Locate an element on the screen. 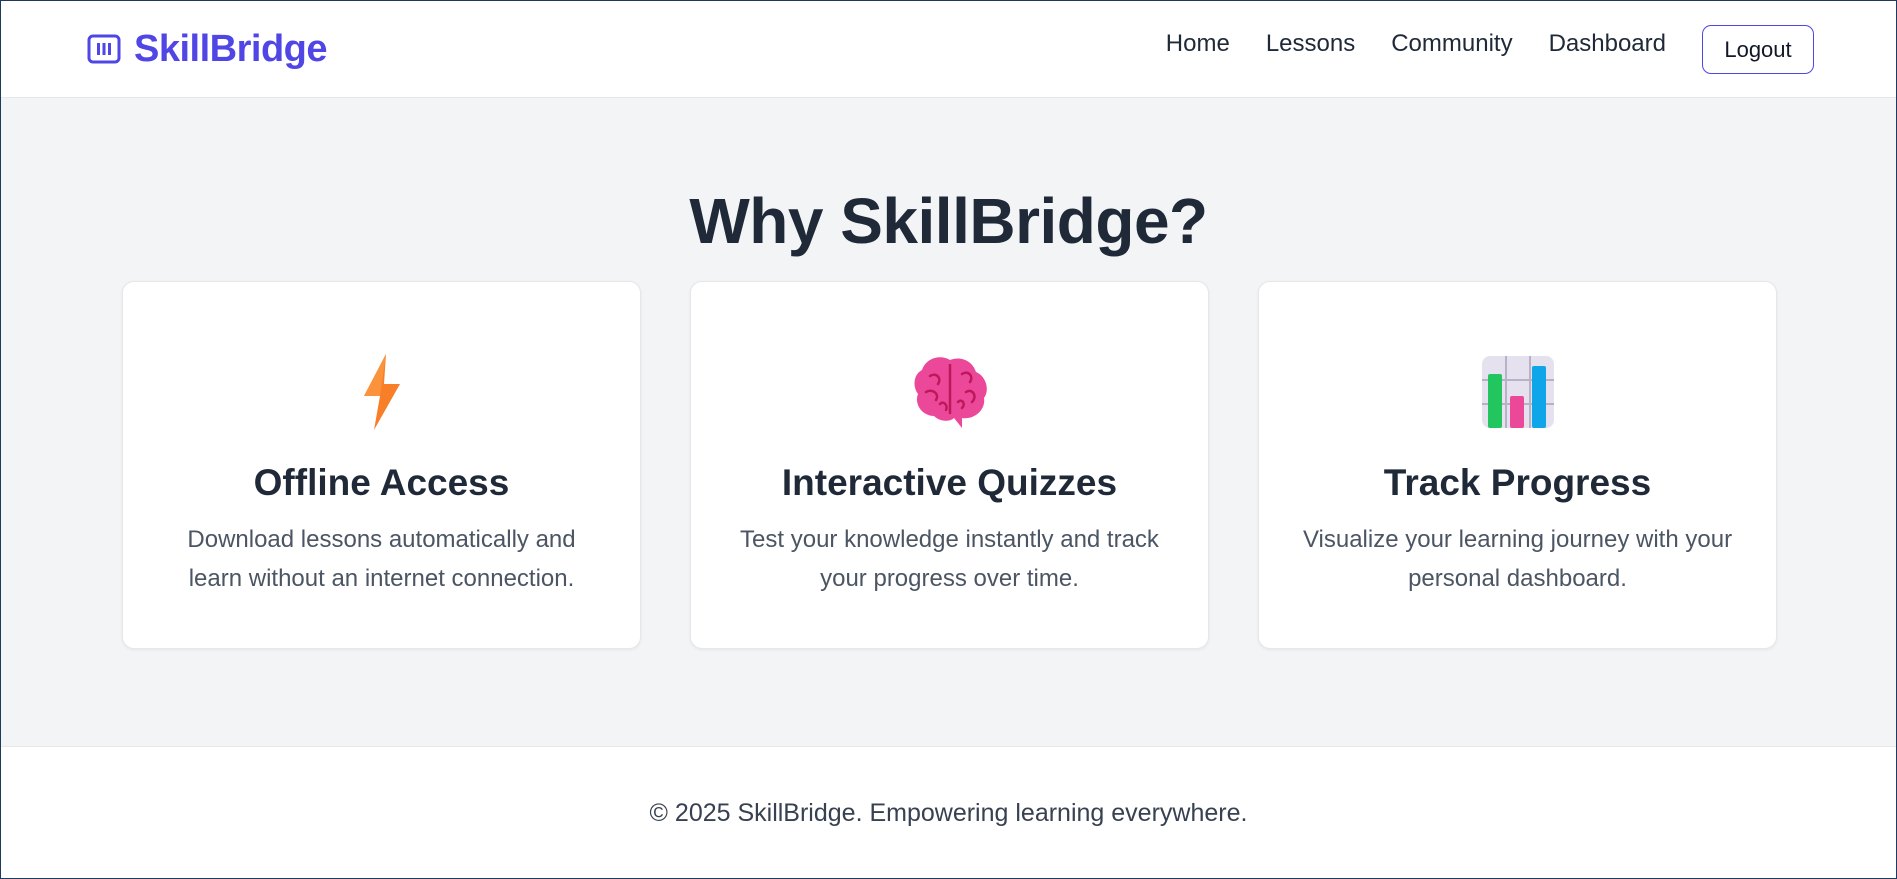  nav-community: Community is located at coordinates (1451, 44).